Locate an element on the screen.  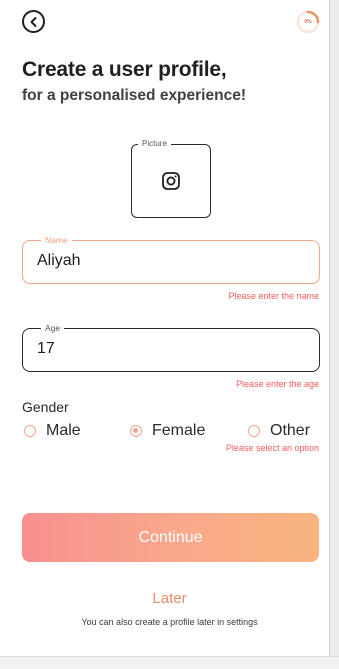
radio-male is located at coordinates (30, 431).